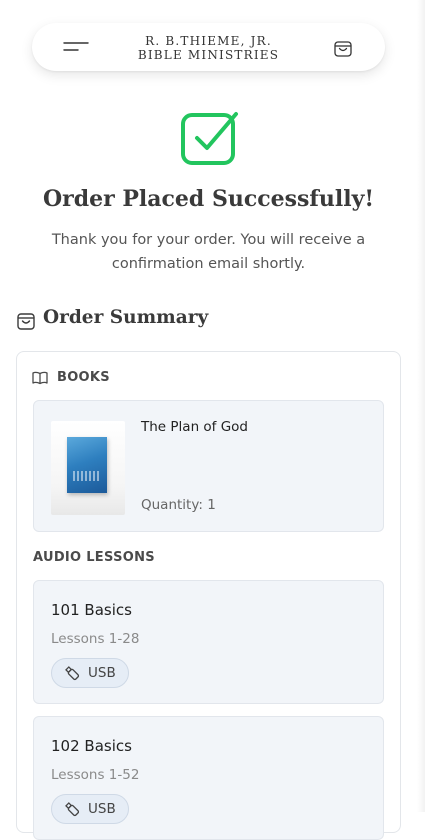  What do you see at coordinates (178, 505) in the screenshot?
I see `book-quantity: Quantity: 1` at bounding box center [178, 505].